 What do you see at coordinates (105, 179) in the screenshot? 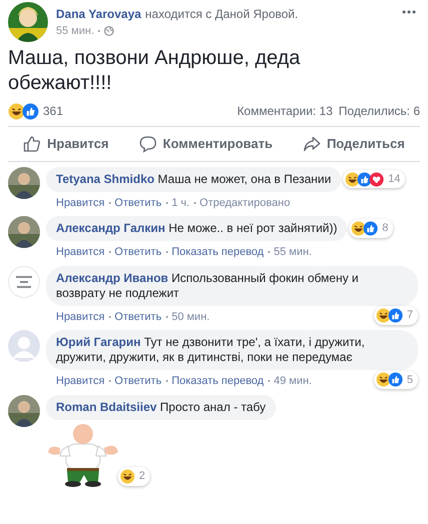
I see `commenter-name: Tetyana Shmidko` at bounding box center [105, 179].